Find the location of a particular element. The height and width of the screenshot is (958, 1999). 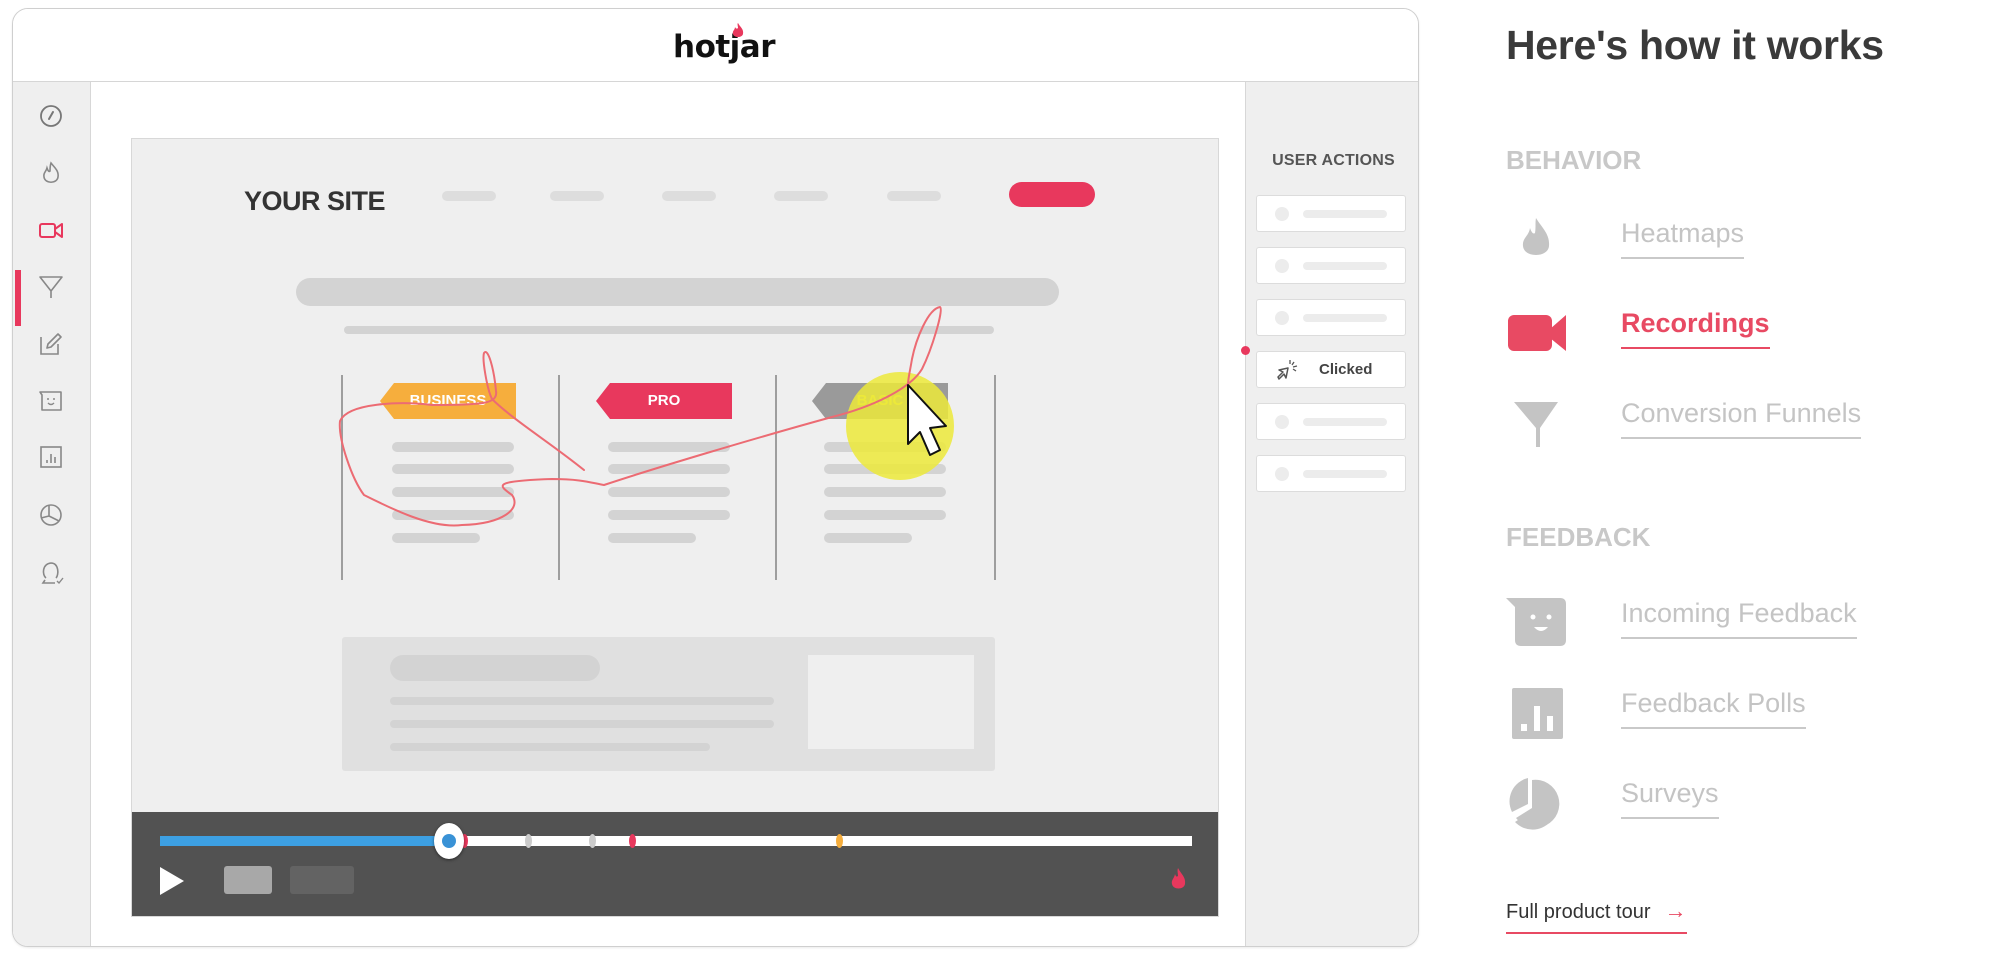

user-action-item-clicked: Clicked is located at coordinates (1323, 367).